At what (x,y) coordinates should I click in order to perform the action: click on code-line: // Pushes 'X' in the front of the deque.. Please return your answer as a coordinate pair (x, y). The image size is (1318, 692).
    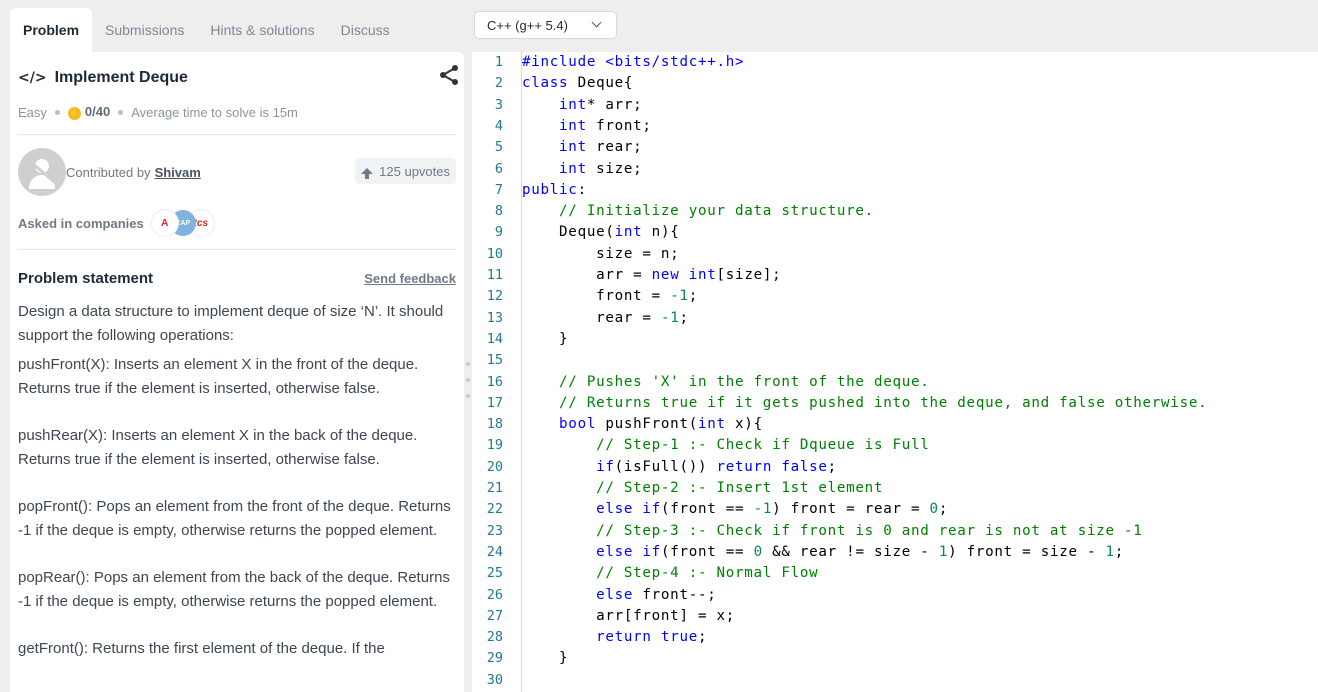
    Looking at the image, I should click on (726, 382).